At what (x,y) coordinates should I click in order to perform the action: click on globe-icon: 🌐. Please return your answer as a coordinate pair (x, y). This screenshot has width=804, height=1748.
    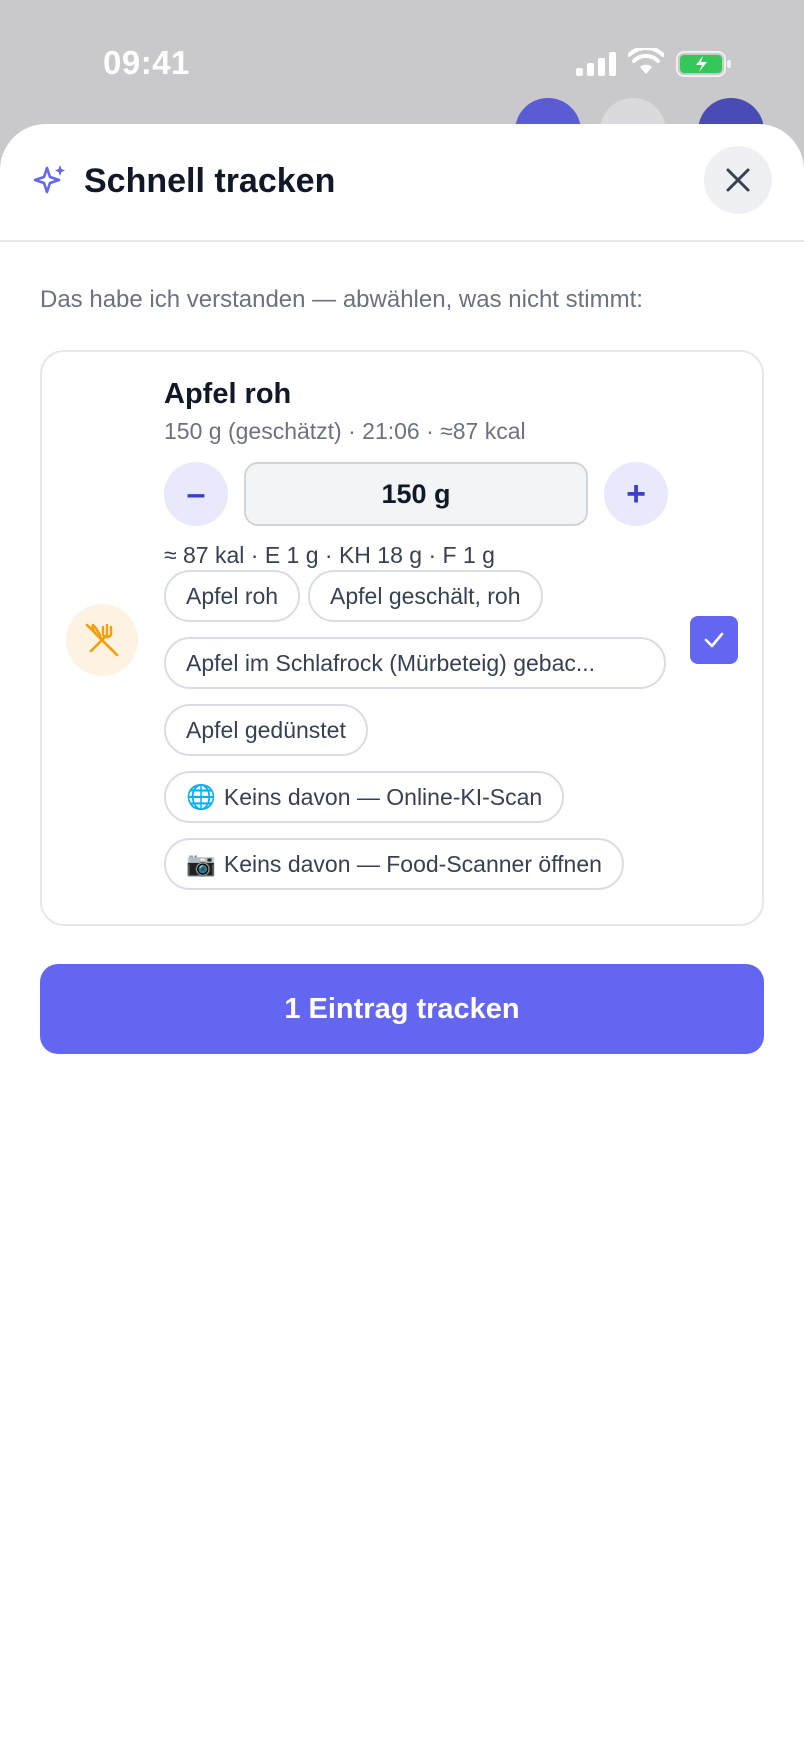
    Looking at the image, I should click on (201, 797).